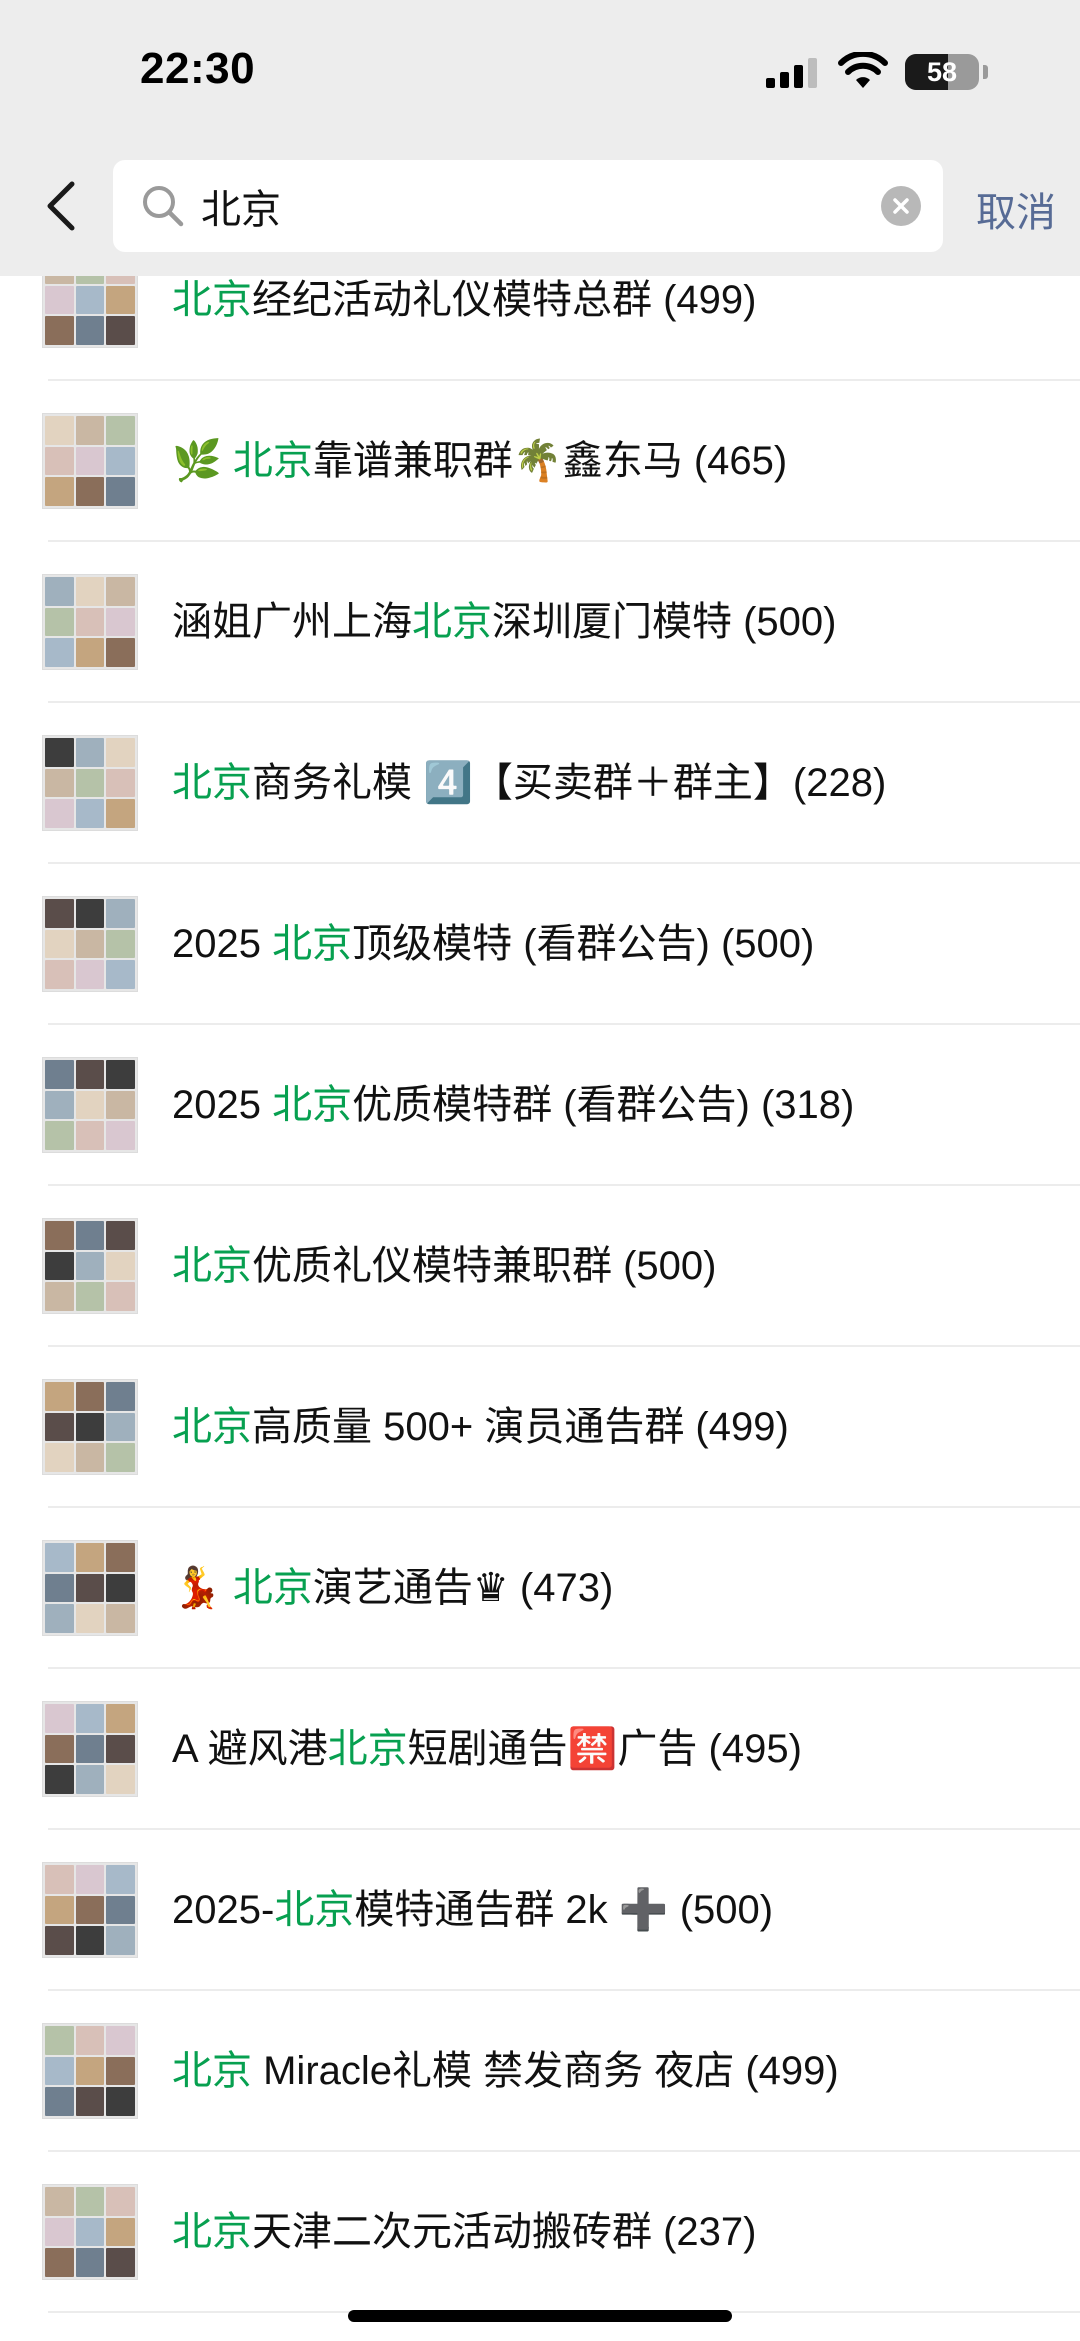 Image resolution: width=1080 pixels, height=2341 pixels. What do you see at coordinates (464, 2232) in the screenshot?
I see `result-title: 北京天津二次元活动搬砖群 (237)` at bounding box center [464, 2232].